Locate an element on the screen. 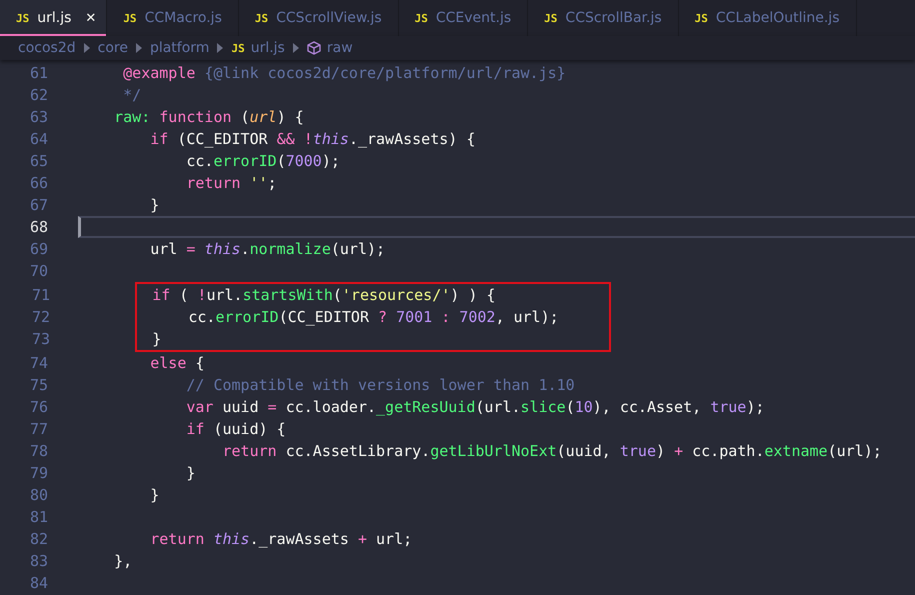 This screenshot has height=595, width=915. code-token: function is located at coordinates (195, 117).